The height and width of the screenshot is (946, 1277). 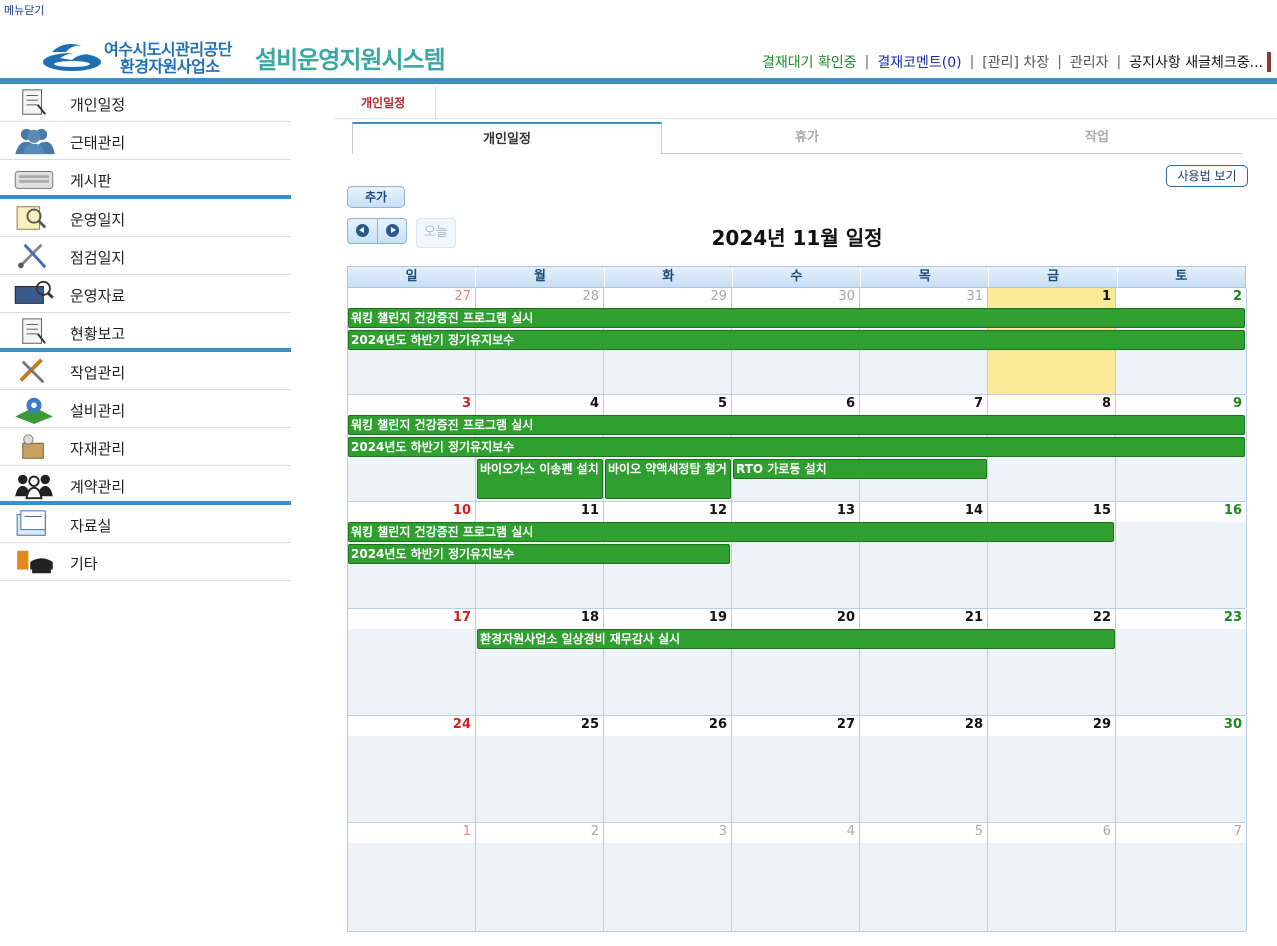 What do you see at coordinates (1237, 831) in the screenshot?
I see `day-number: 7` at bounding box center [1237, 831].